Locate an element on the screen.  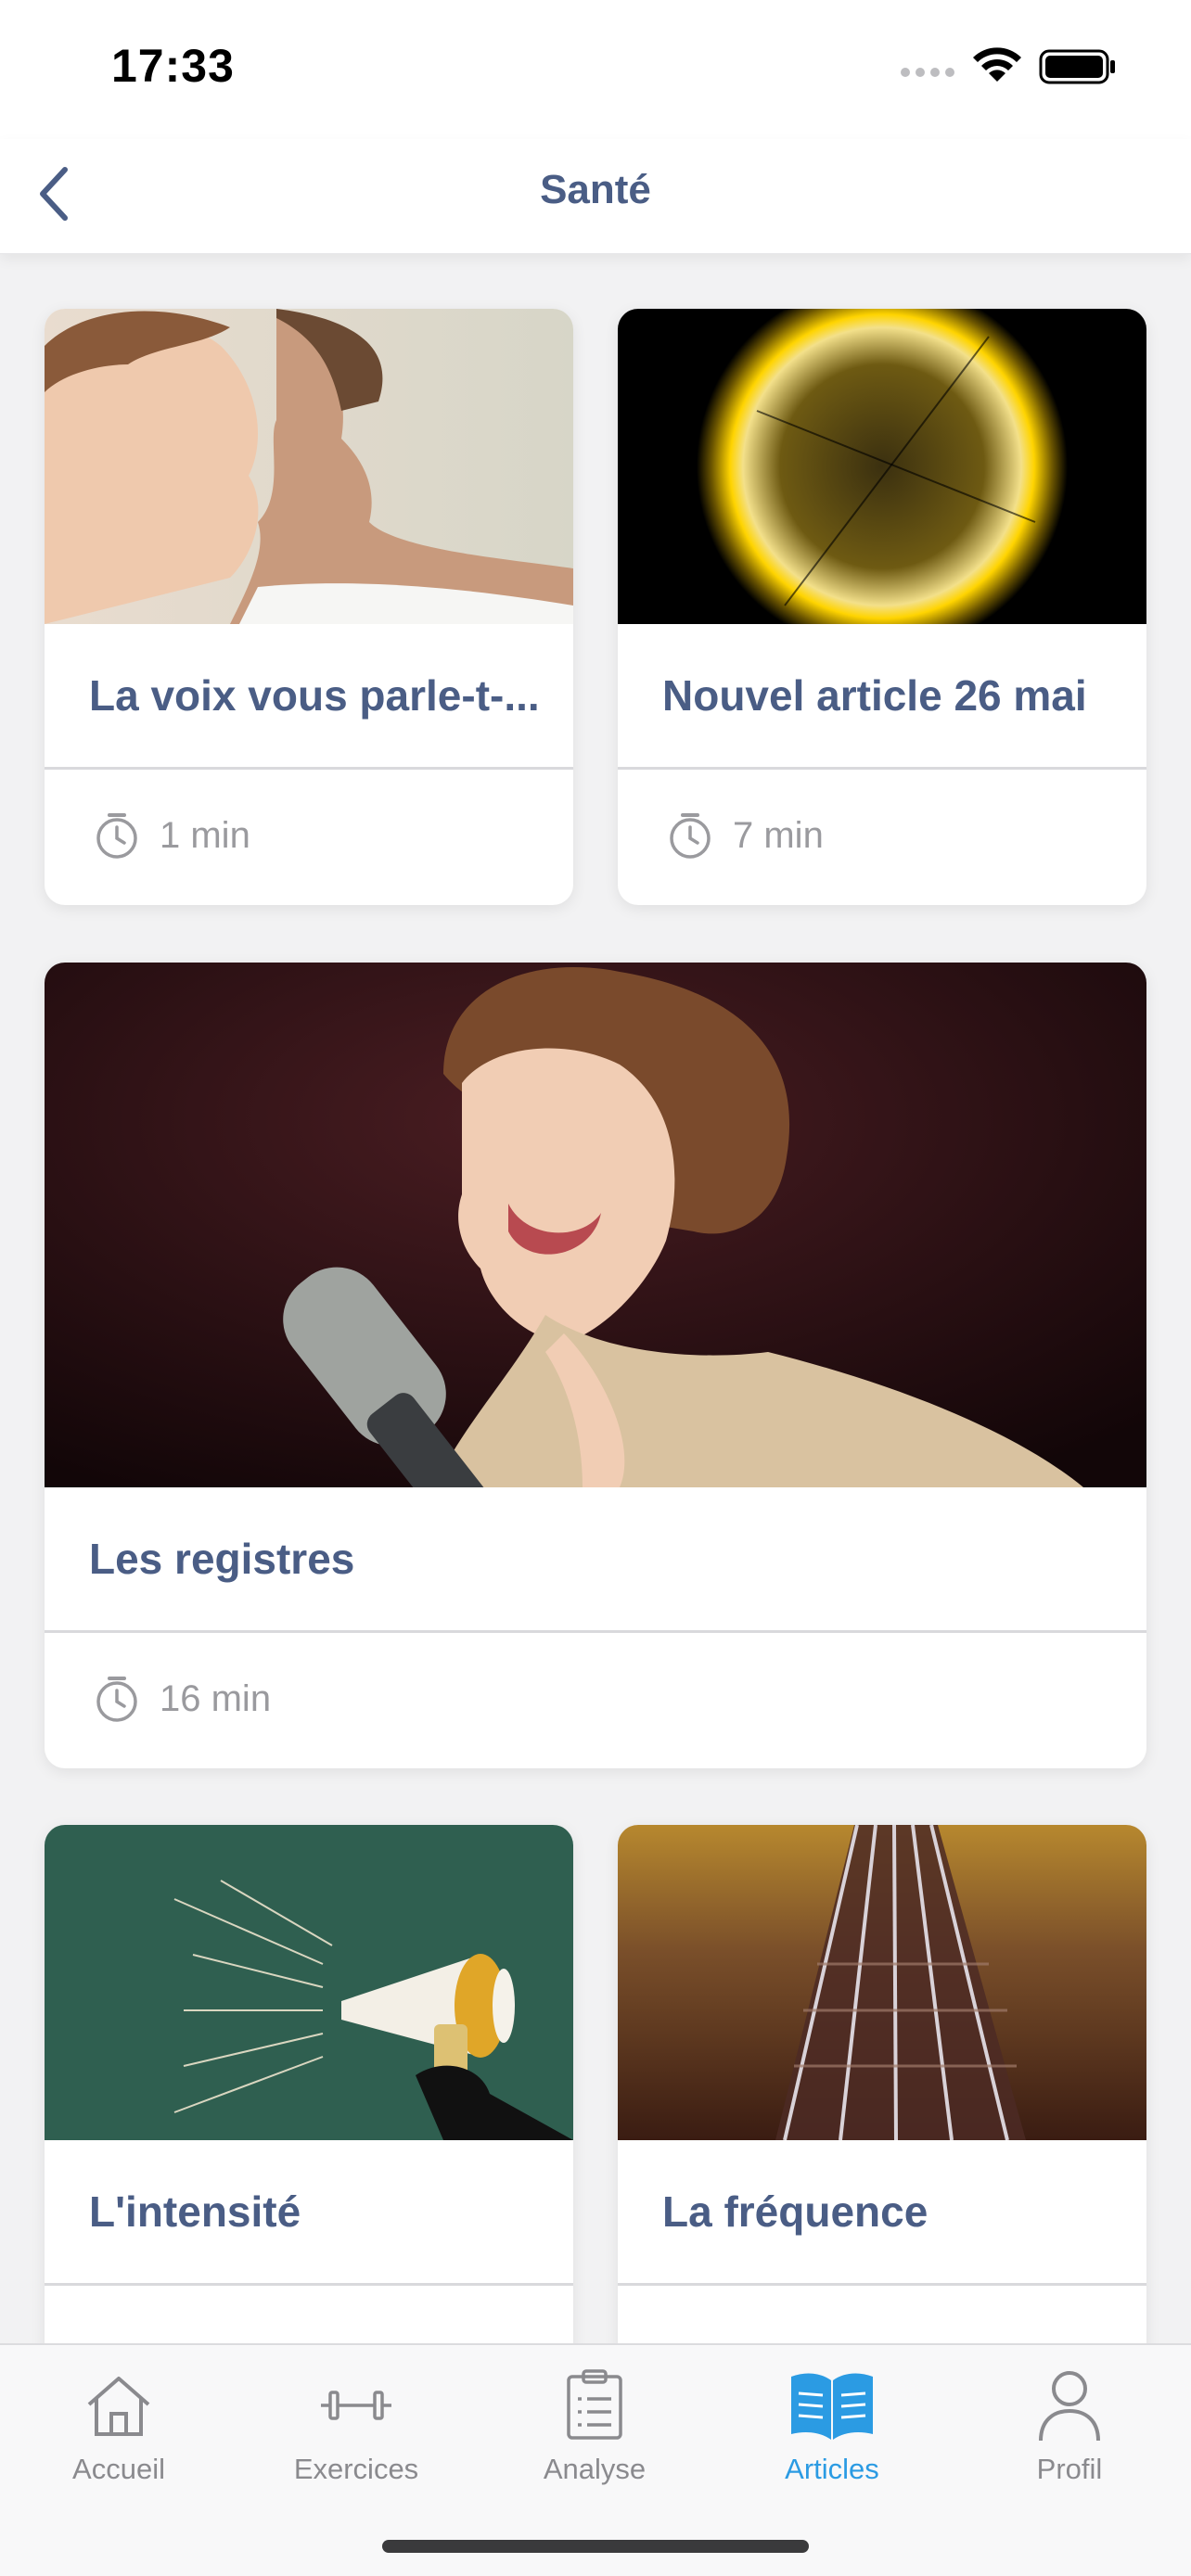
wifi-icon is located at coordinates (997, 64).